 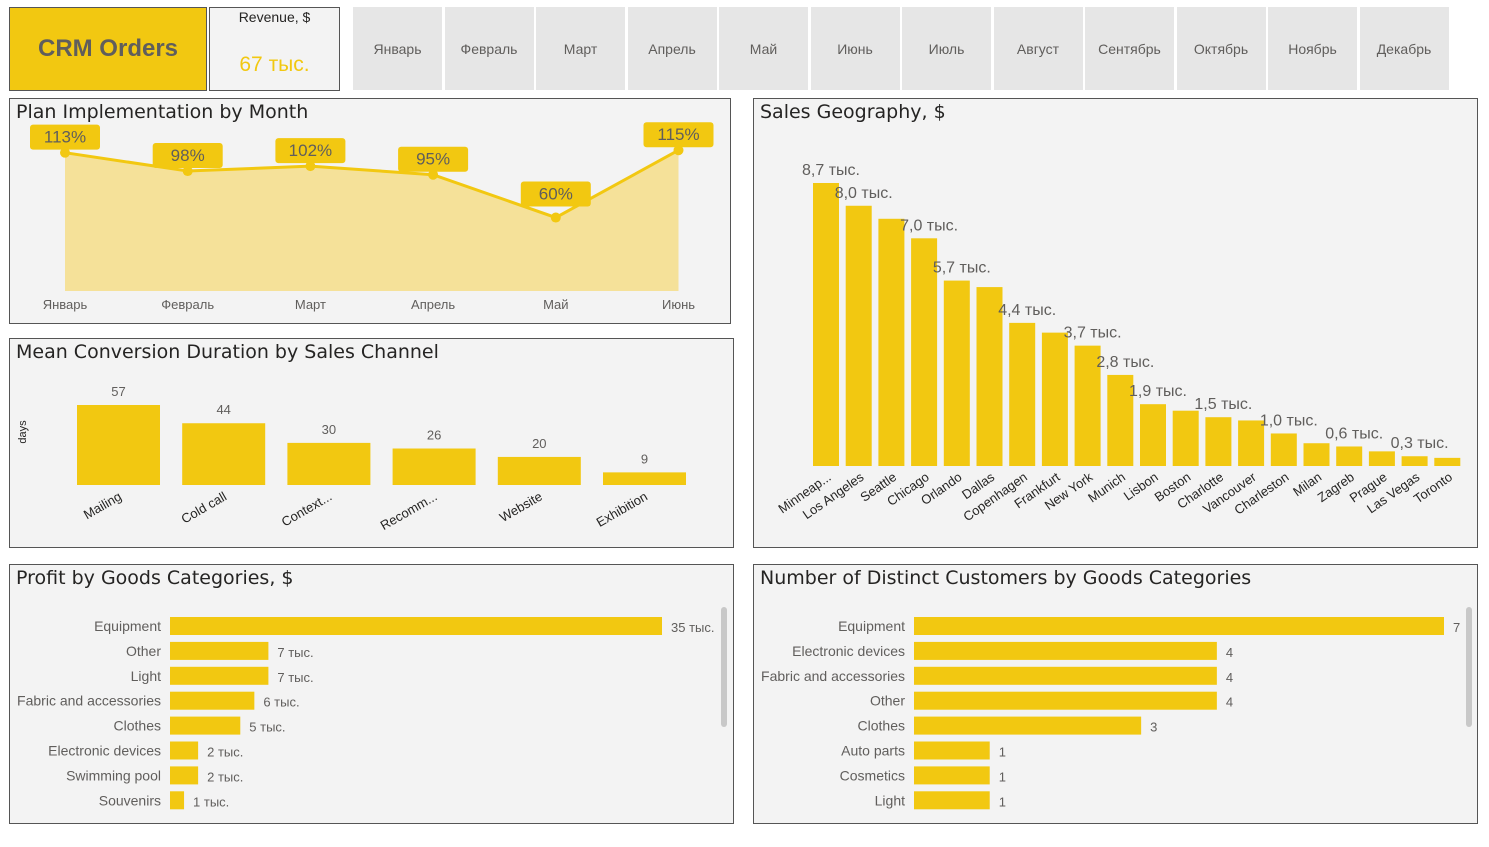 I want to click on profit-y-tick: Equipment, so click(x=127, y=626).